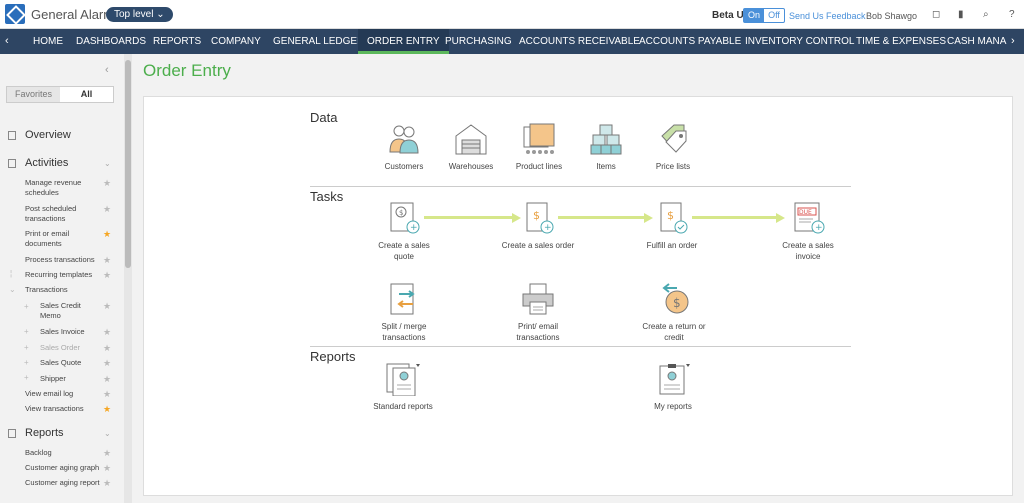 This screenshot has width=1024, height=503. I want to click on nav-order-entry: ORDER ENTRY, so click(403, 41).